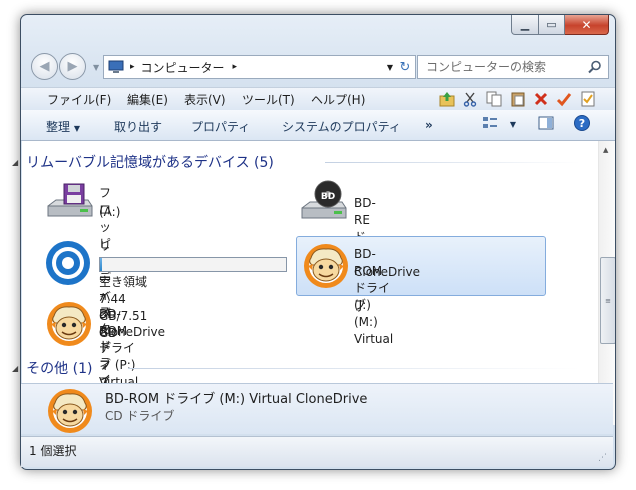 The width and height of the screenshot is (636, 490). I want to click on close-button: ✕, so click(587, 25).